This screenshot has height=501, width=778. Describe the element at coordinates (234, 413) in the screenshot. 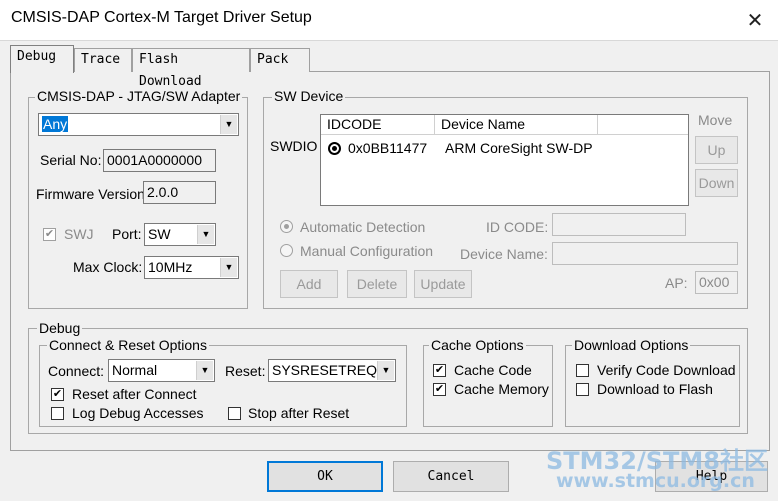

I see `stop-after-reset-checkbox` at that location.